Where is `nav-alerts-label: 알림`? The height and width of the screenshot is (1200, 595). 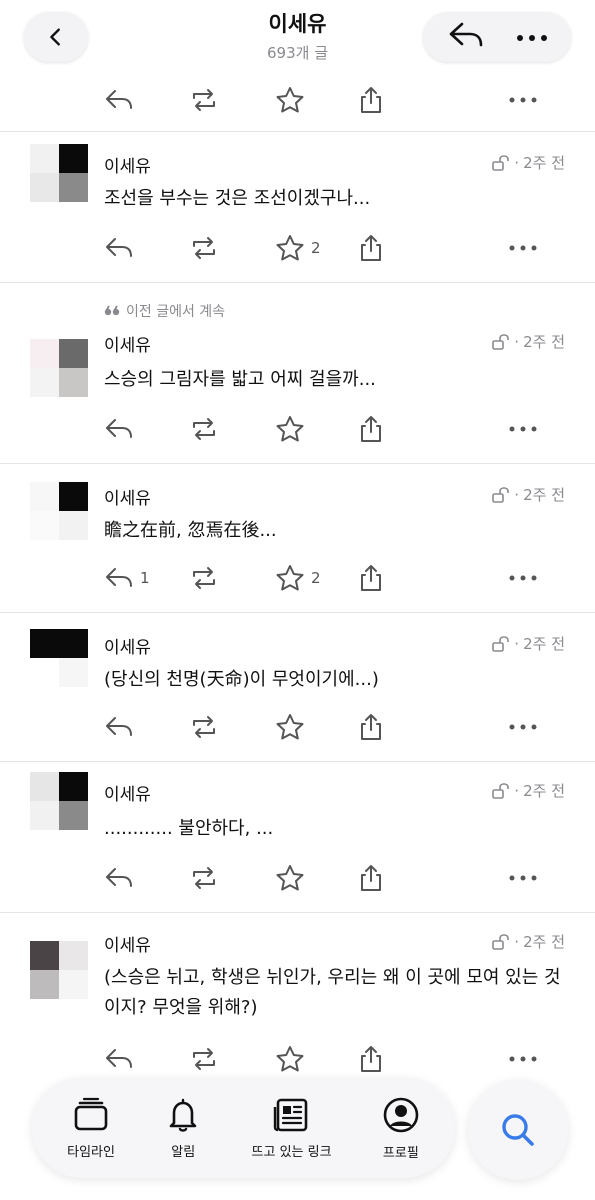 nav-alerts-label: 알림 is located at coordinates (183, 1152).